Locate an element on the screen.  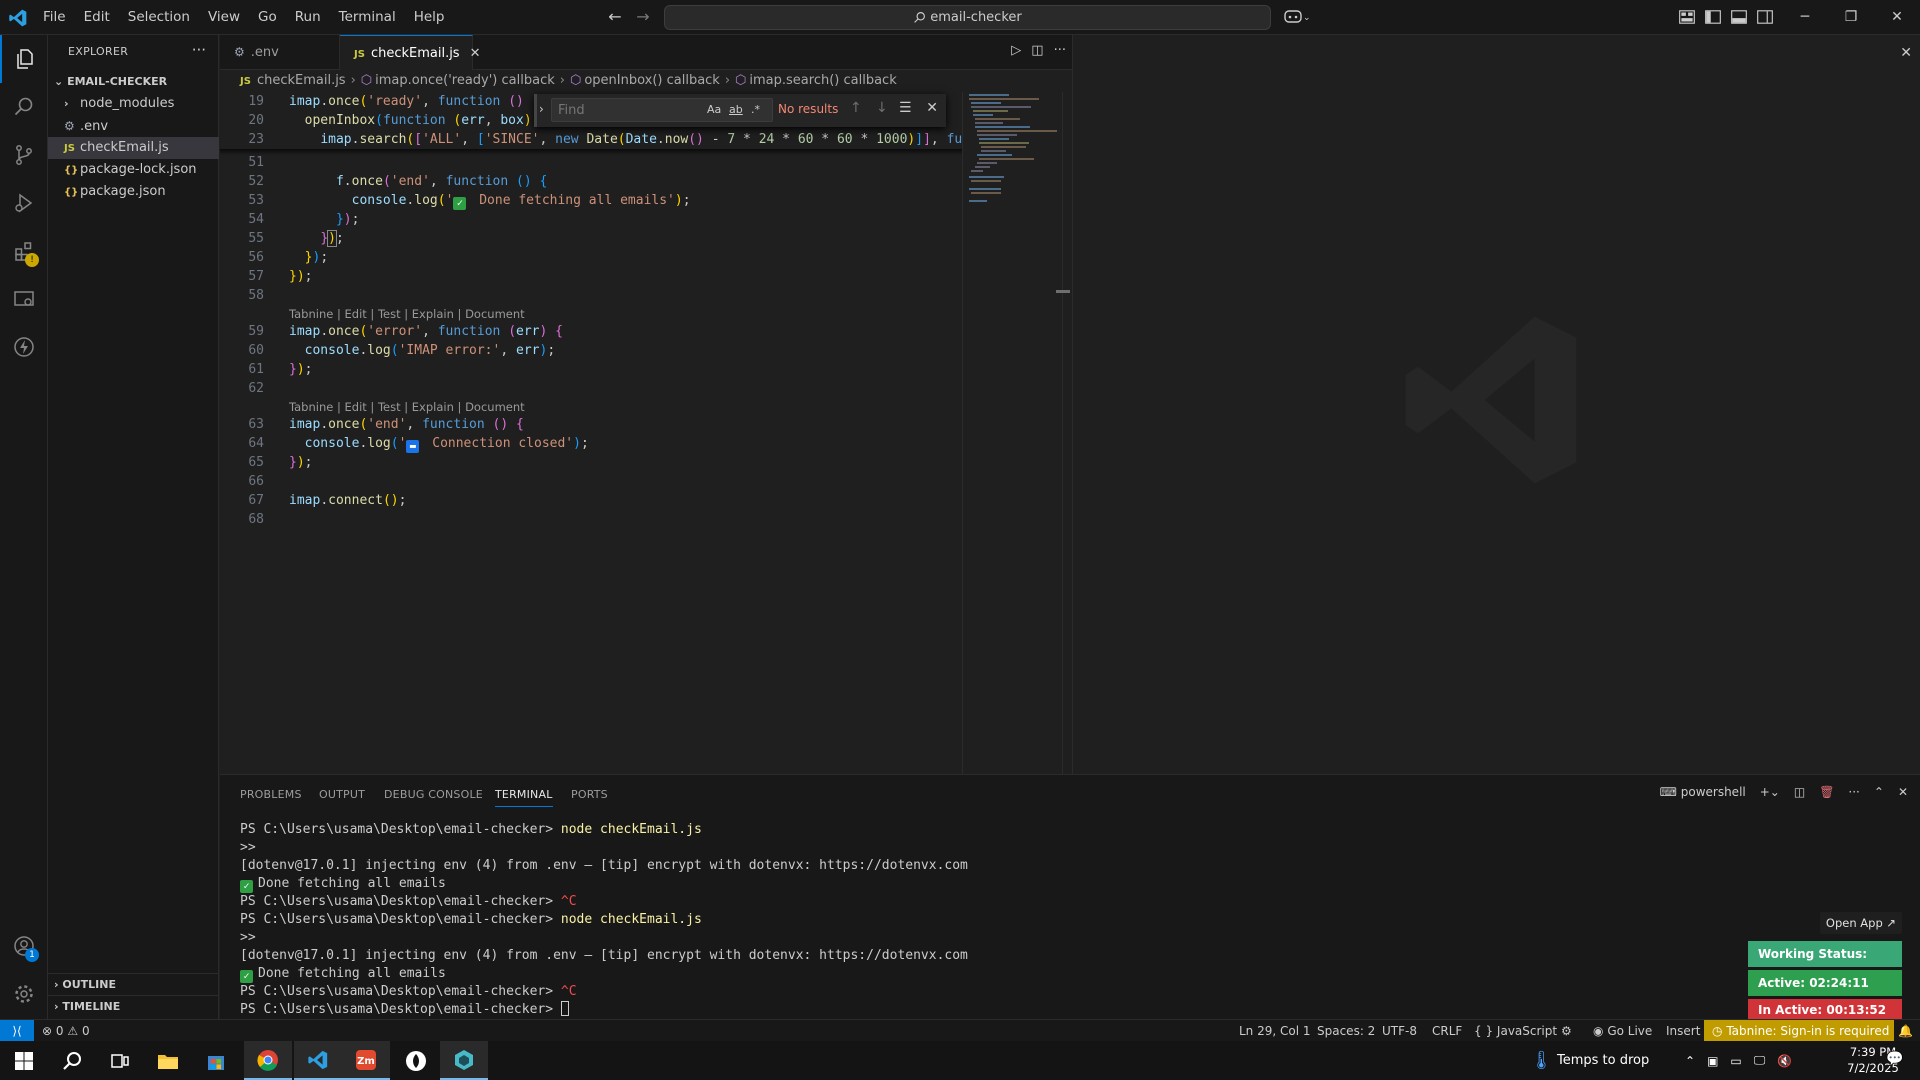
tray-app-icon: ▣ is located at coordinates (1712, 1061).